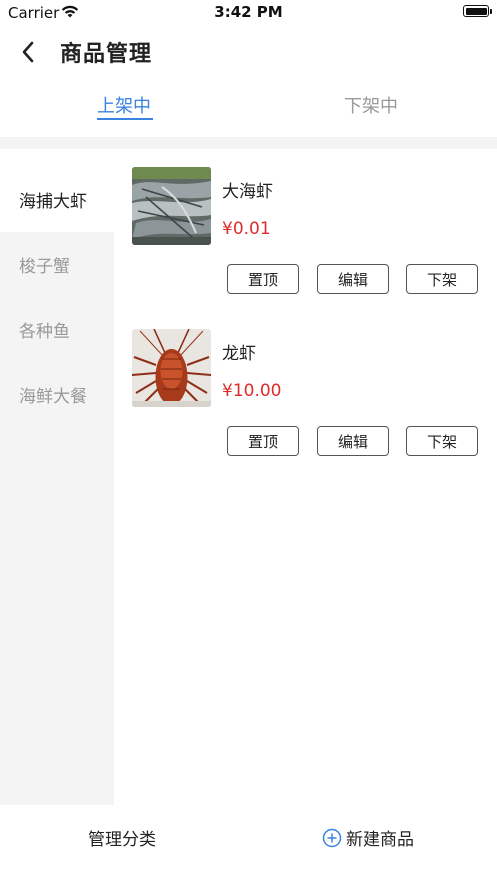  Describe the element at coordinates (380, 840) in the screenshot. I see `new-product-label: 新建商品` at that location.